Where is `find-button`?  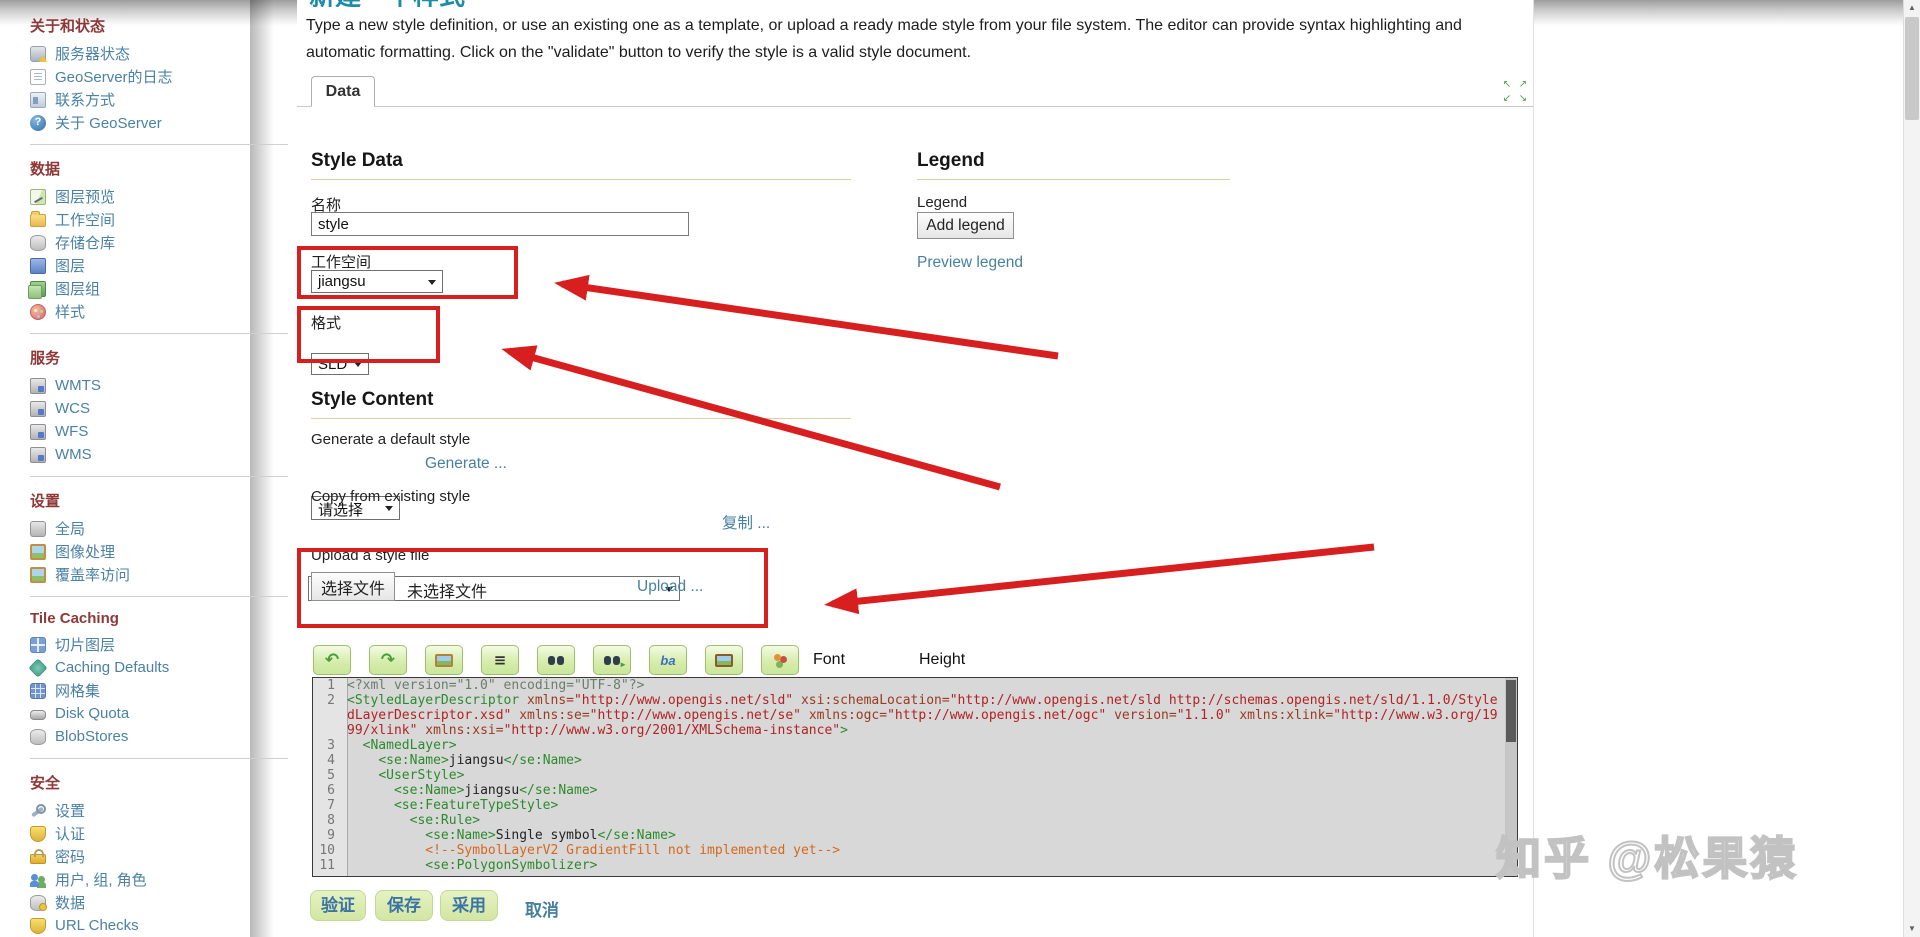 find-button is located at coordinates (556, 660).